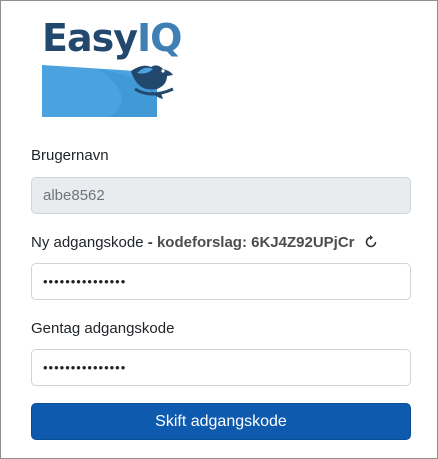 Image resolution: width=438 pixels, height=459 pixels. What do you see at coordinates (221, 281) in the screenshot?
I see `new-password-input: •••••••••••••••` at bounding box center [221, 281].